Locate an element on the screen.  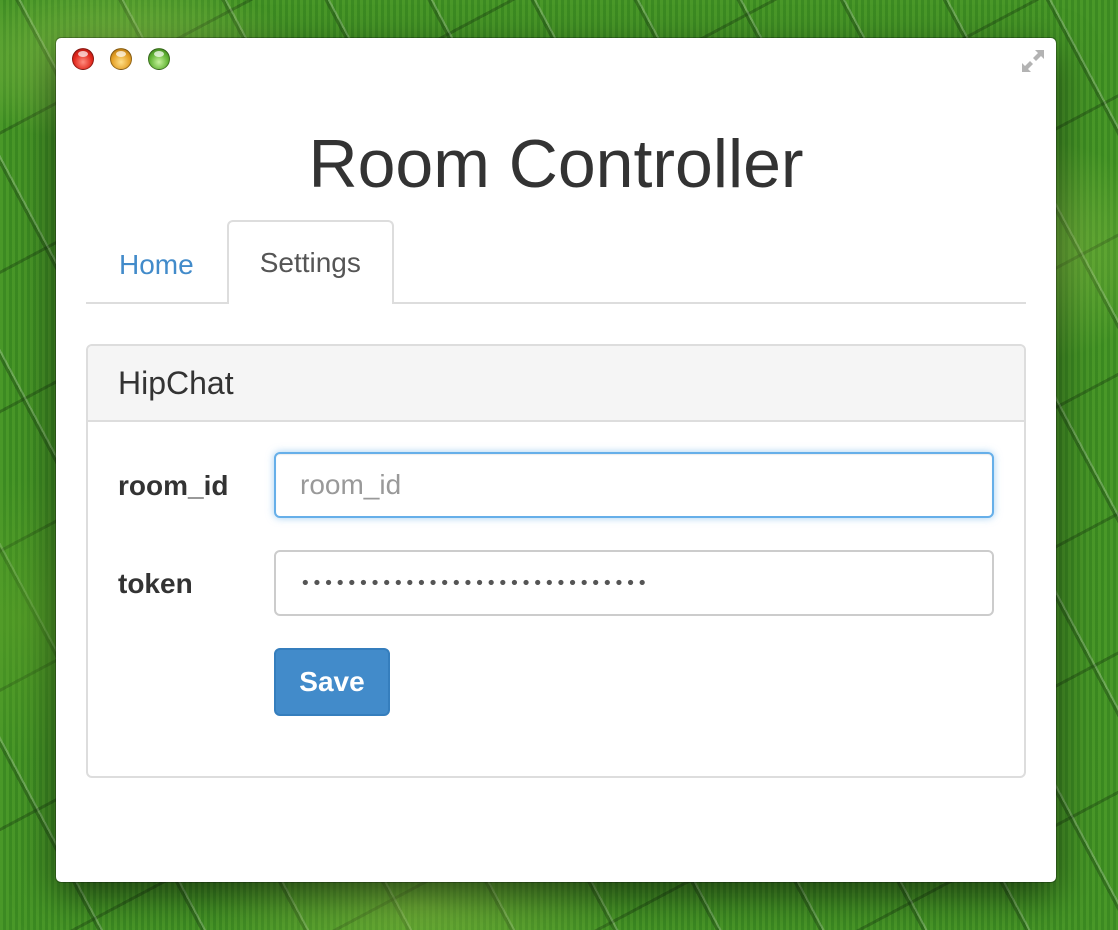
window-controls is located at coordinates (121, 59).